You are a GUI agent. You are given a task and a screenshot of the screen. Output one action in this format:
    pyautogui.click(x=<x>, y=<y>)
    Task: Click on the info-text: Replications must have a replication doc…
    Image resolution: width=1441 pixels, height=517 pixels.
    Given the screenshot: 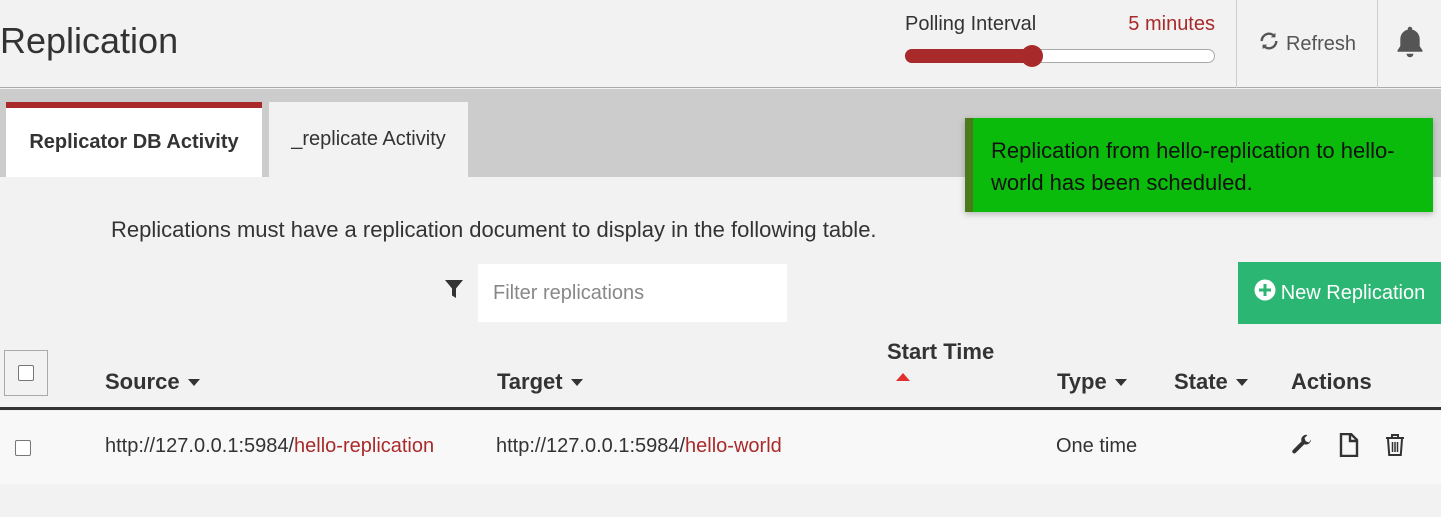 What is the action you would take?
    pyautogui.click(x=494, y=229)
    